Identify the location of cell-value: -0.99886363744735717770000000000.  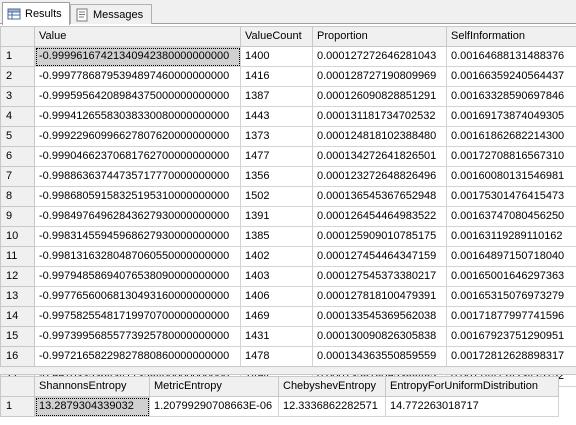
(137, 176).